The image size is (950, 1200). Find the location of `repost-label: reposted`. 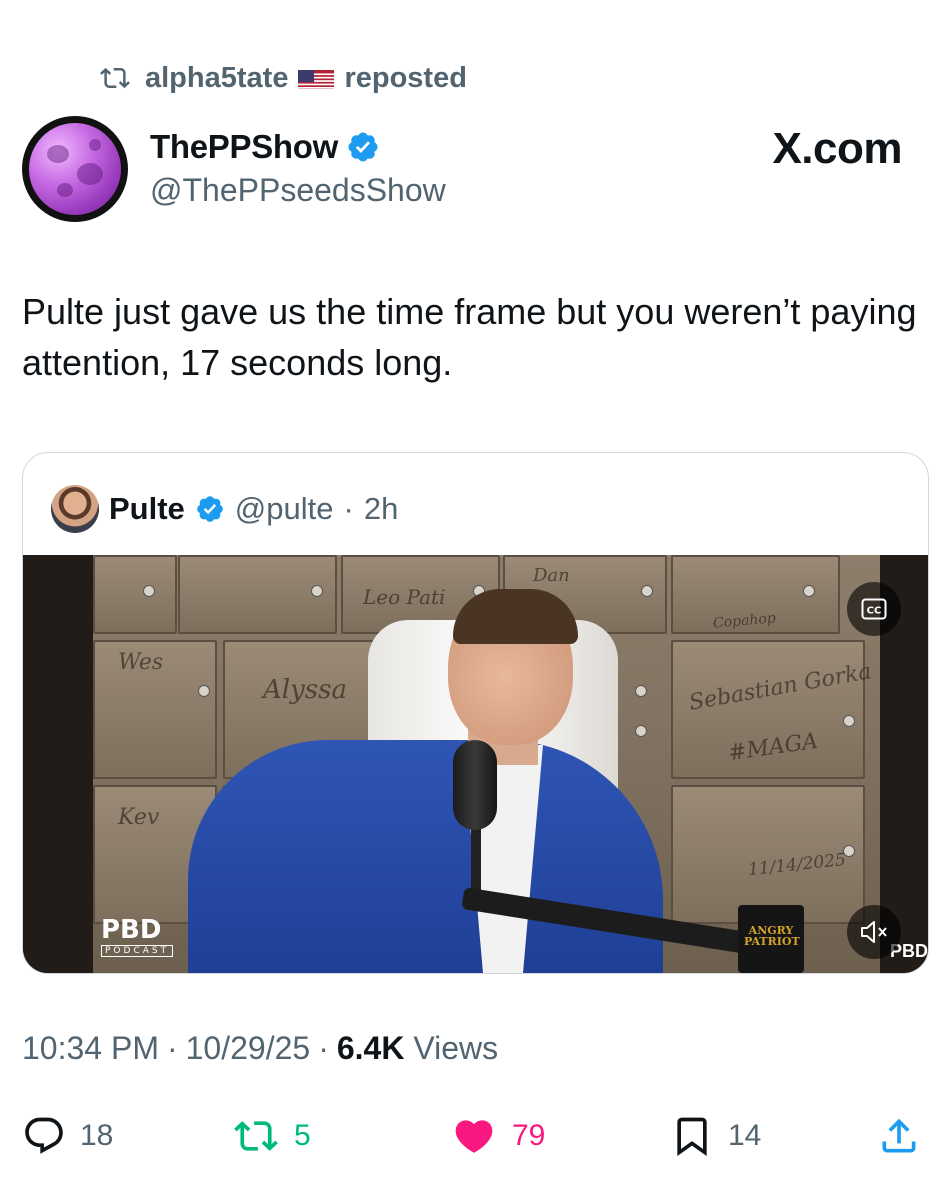

repost-label: reposted is located at coordinates (405, 77).